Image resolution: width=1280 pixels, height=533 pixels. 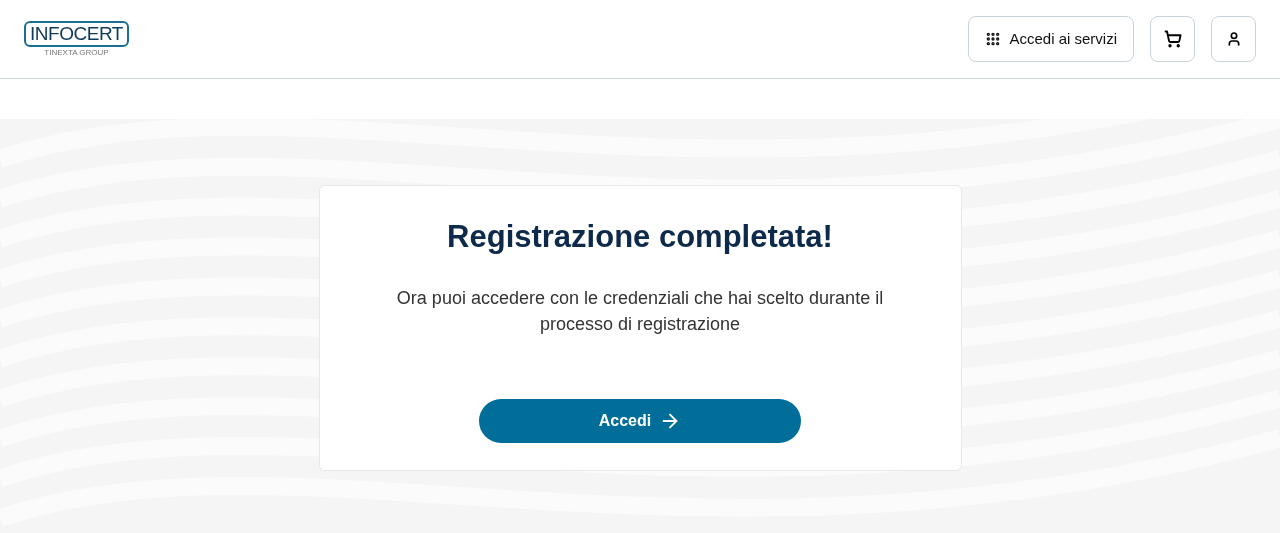 I want to click on card-message: Ora puoi accedere con le credenziali che hai scelto durante il processo di registrazione, so click(x=640, y=311).